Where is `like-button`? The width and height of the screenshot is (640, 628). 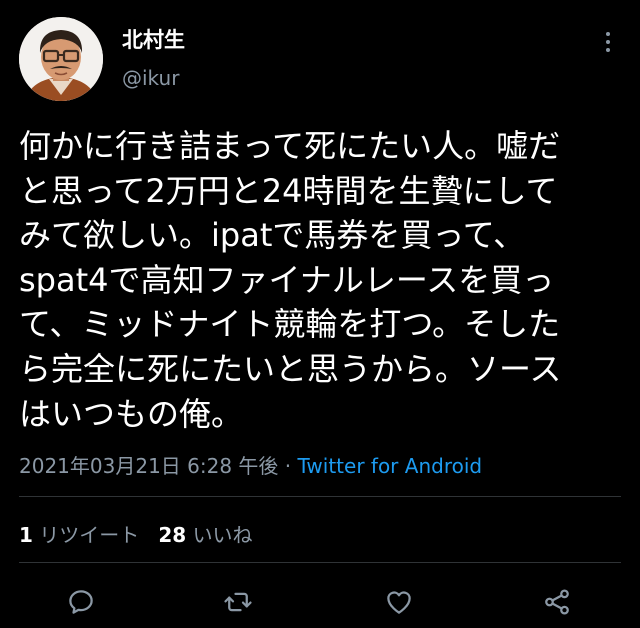 like-button is located at coordinates (399, 602).